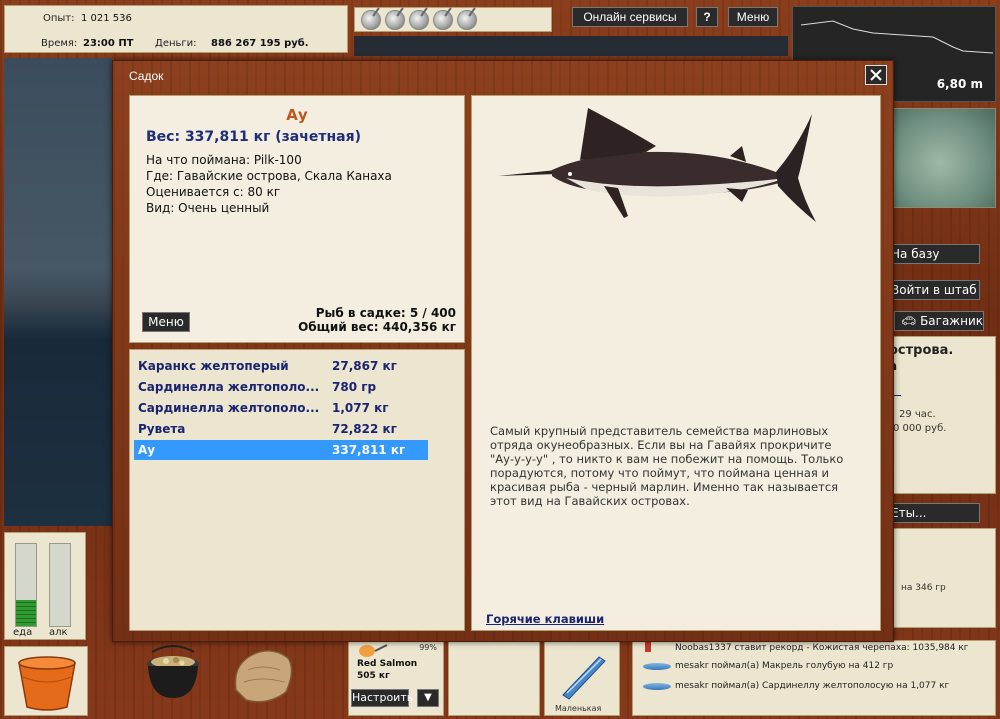  Describe the element at coordinates (911, 321) in the screenshot. I see `car-icon: 🚗︎` at that location.